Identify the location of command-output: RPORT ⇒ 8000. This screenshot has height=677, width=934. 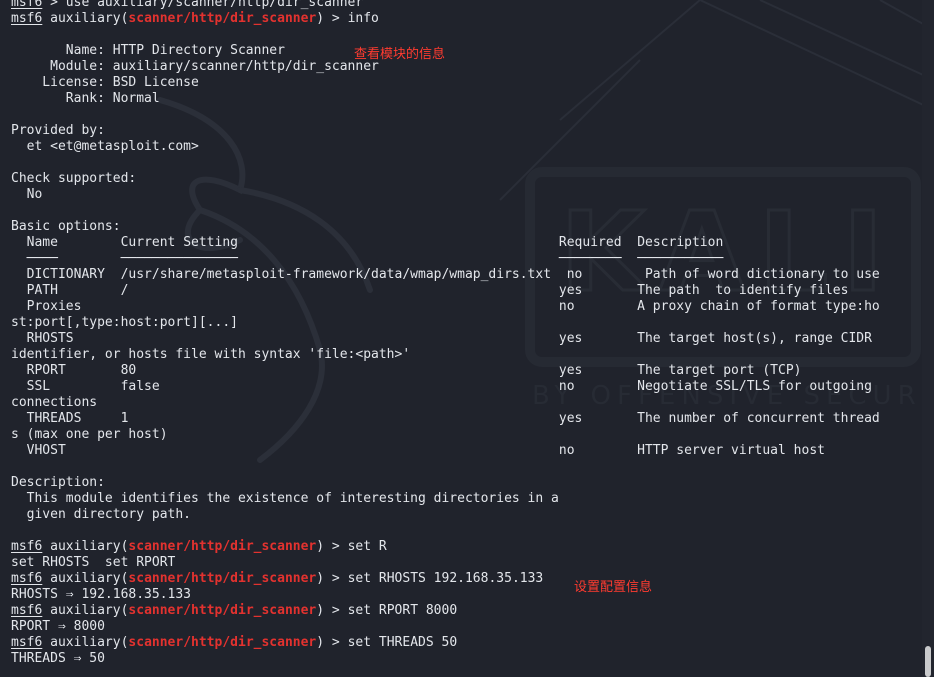
(58, 626).